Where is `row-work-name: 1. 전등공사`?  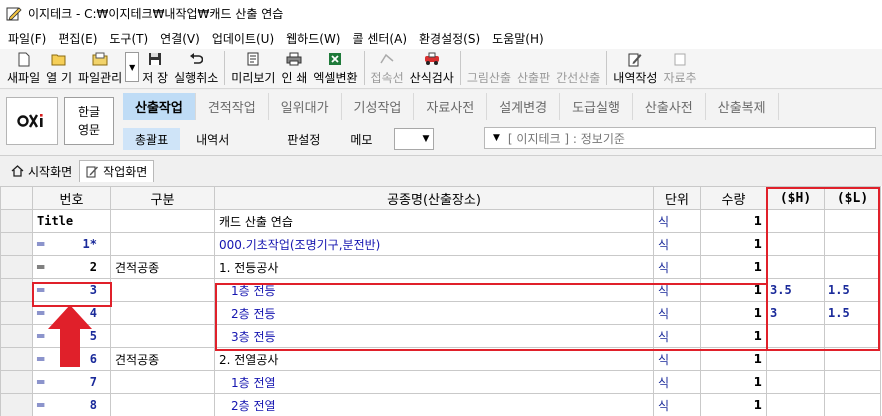 row-work-name: 1. 전등공사 is located at coordinates (434, 267).